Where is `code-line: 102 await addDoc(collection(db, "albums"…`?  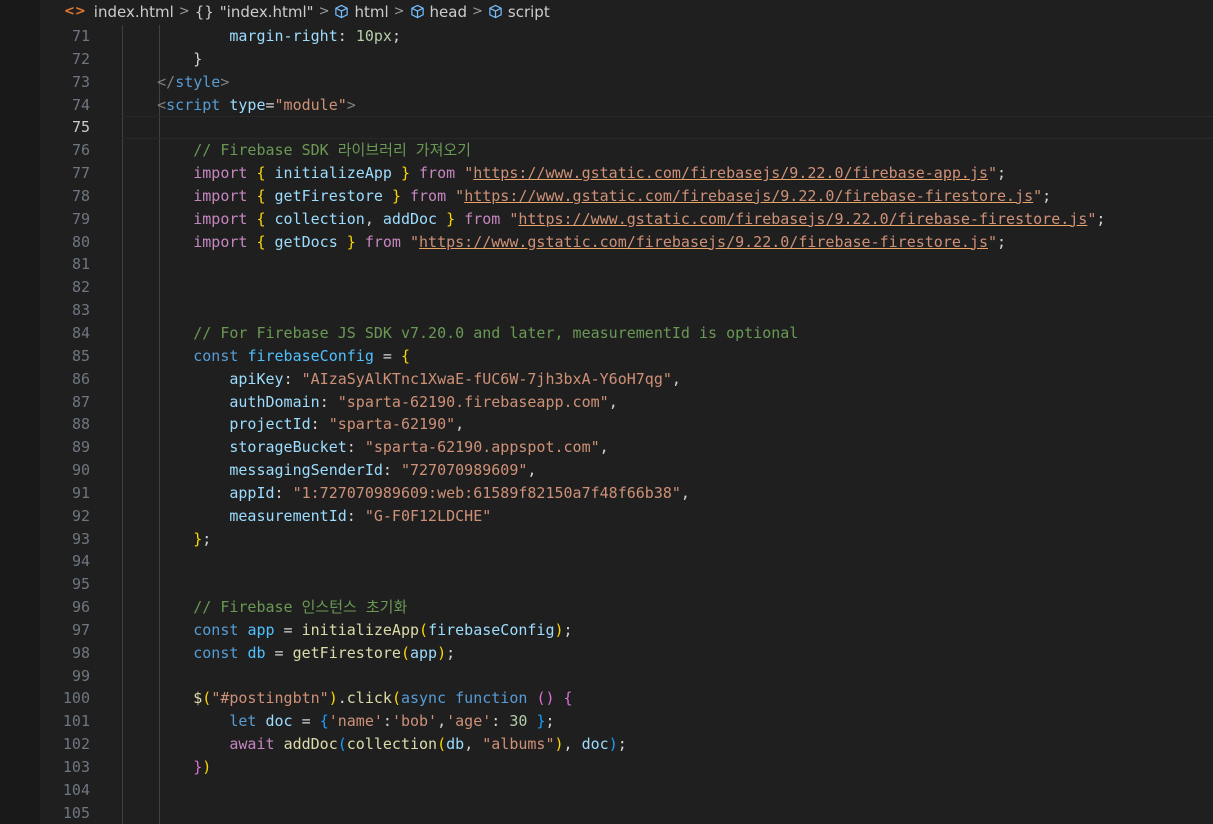 code-line: 102 await addDoc(collection(db, "albums"… is located at coordinates (626, 744).